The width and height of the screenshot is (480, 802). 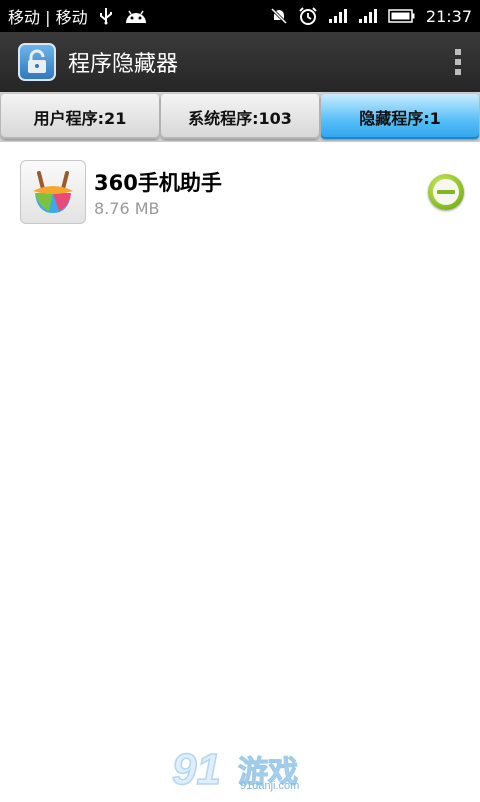 I want to click on android-icon, so click(x=136, y=16).